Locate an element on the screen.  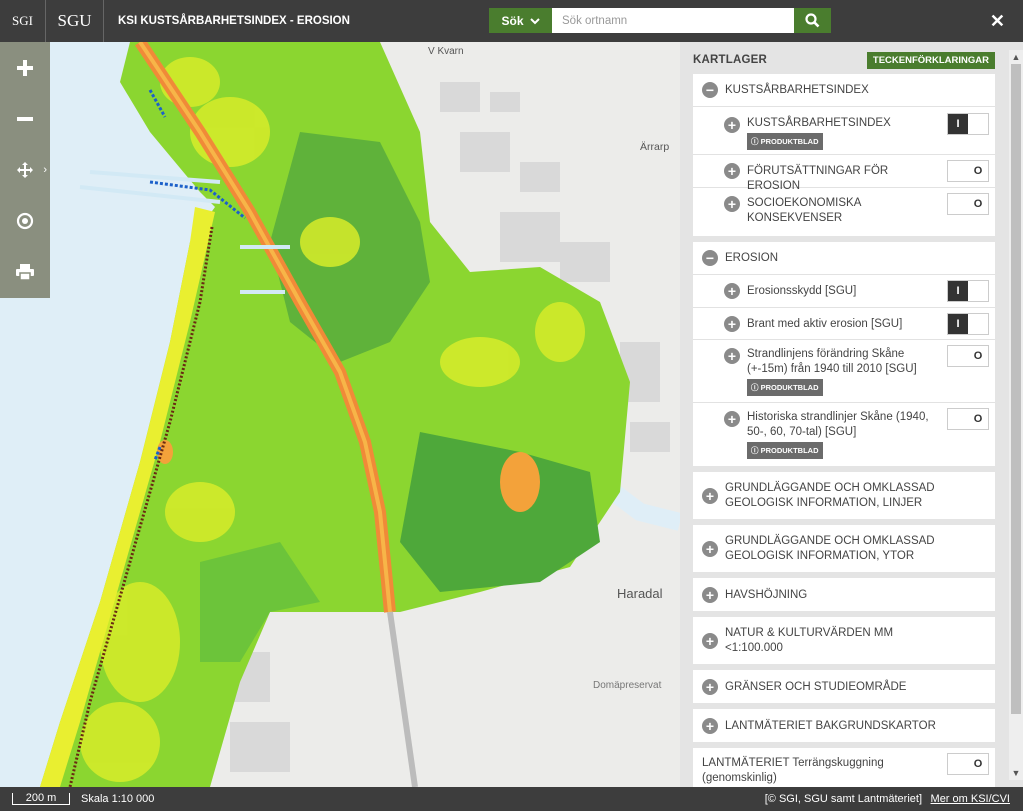
group-havshojning: + HAVSHÖJNING is located at coordinates (844, 594).